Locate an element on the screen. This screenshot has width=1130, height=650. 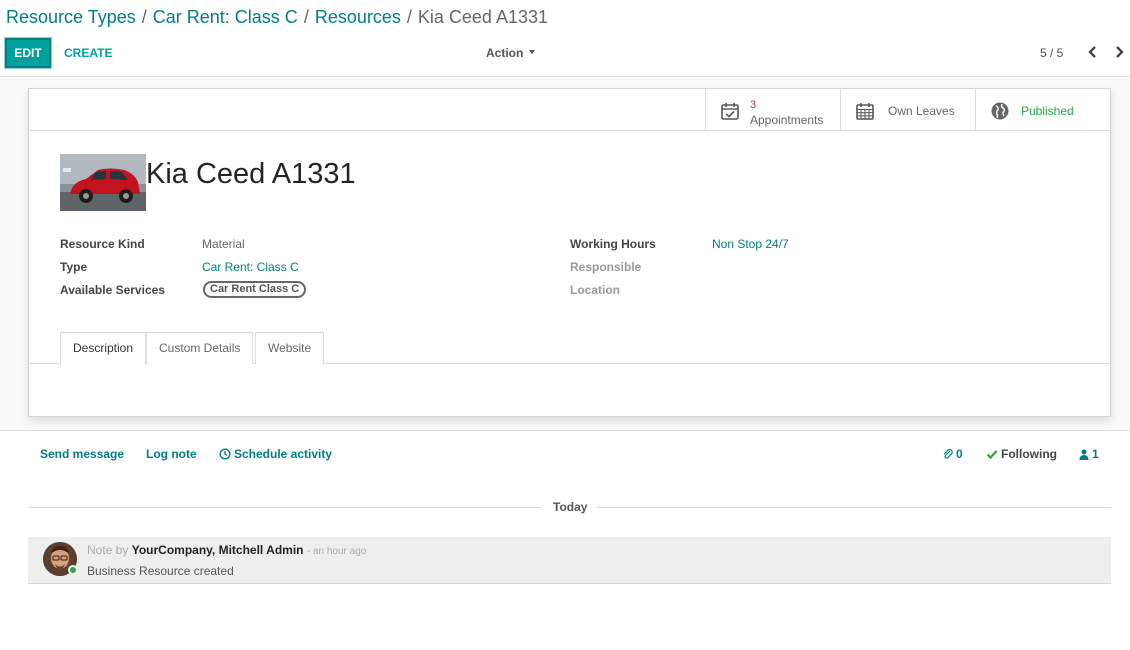
calendar-check-icon is located at coordinates (730, 111).